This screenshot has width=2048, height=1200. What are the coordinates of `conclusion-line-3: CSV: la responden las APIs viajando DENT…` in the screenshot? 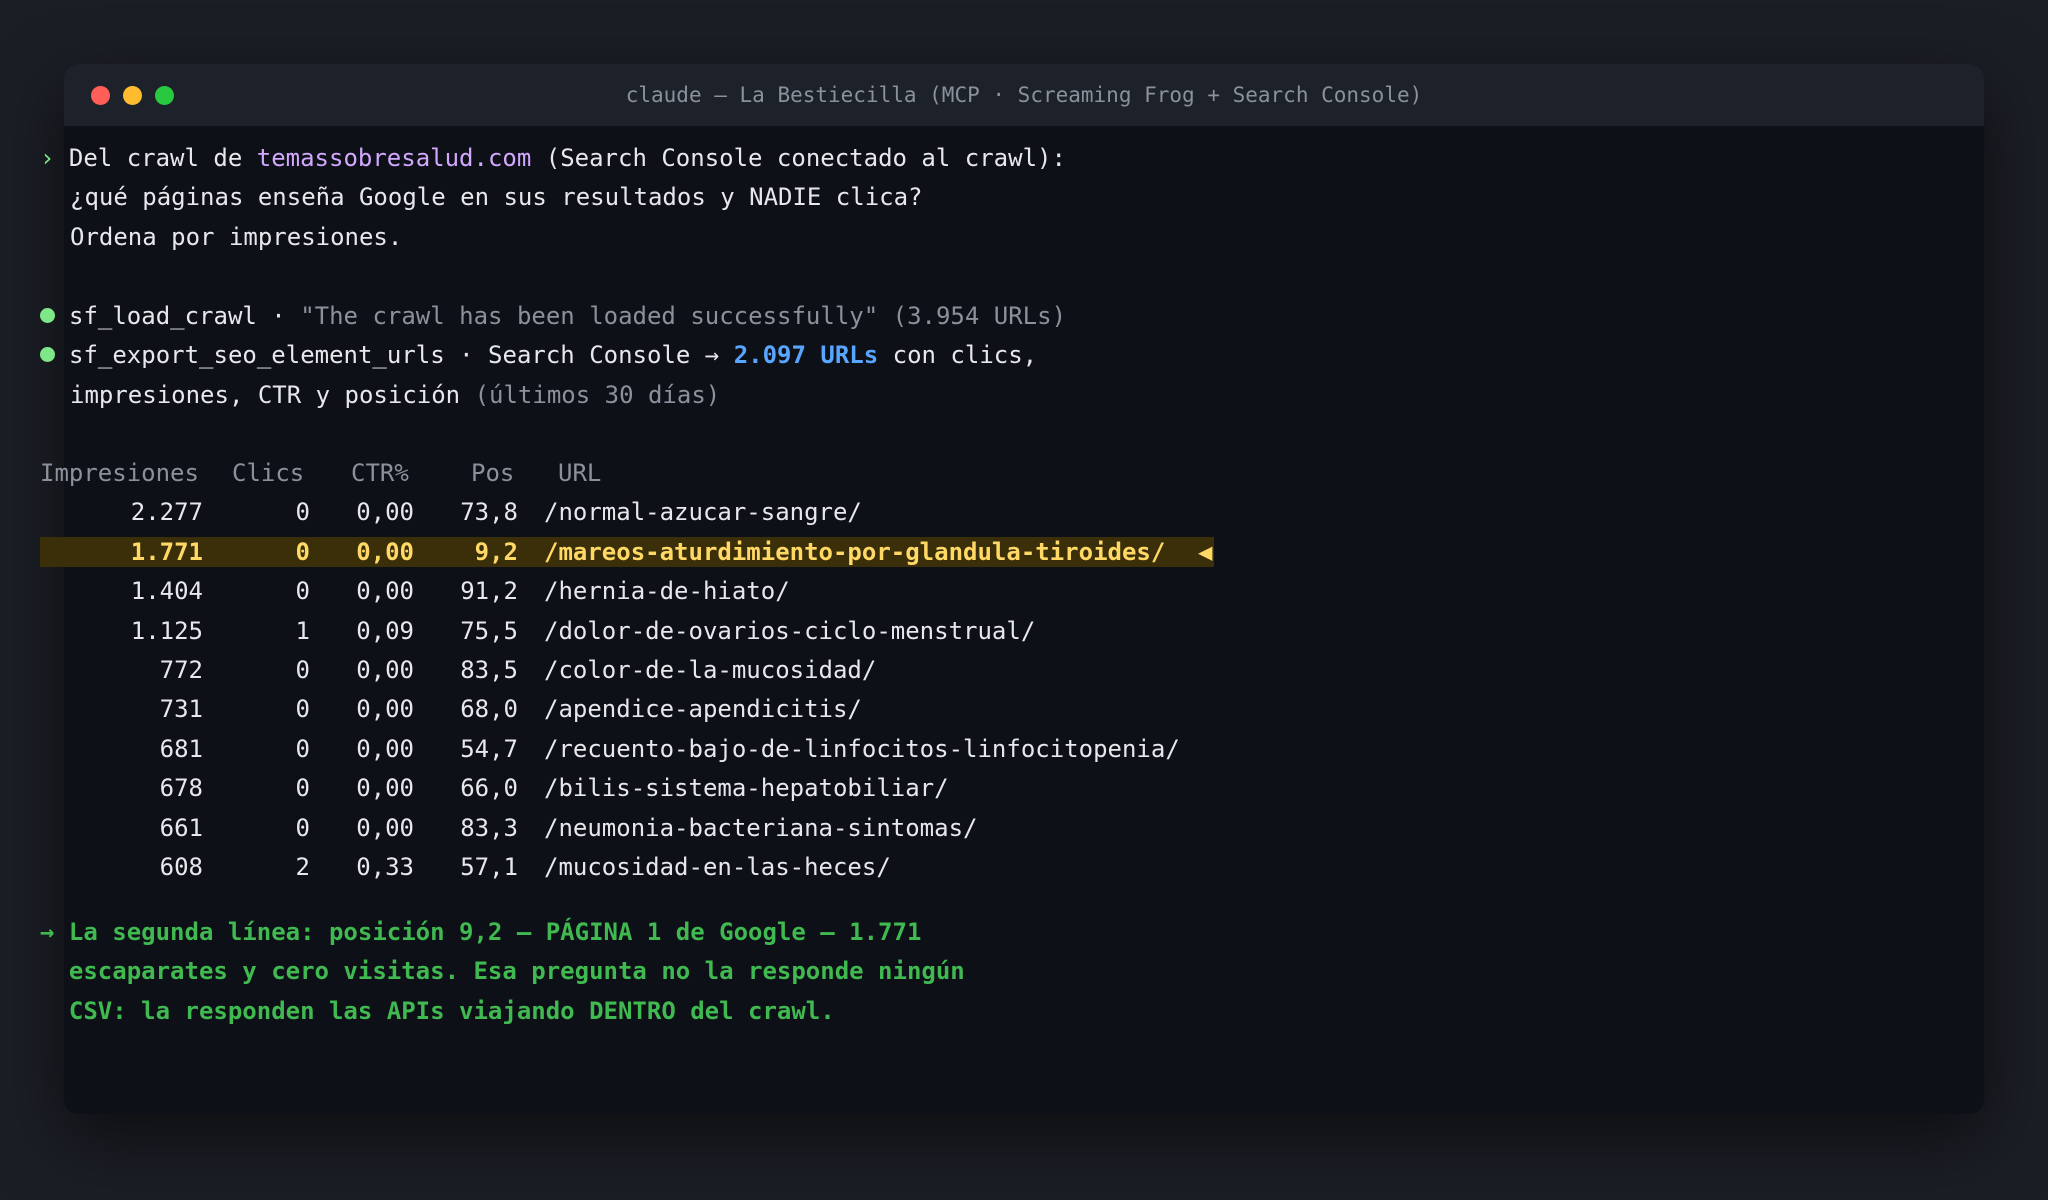 It's located at (437, 1011).